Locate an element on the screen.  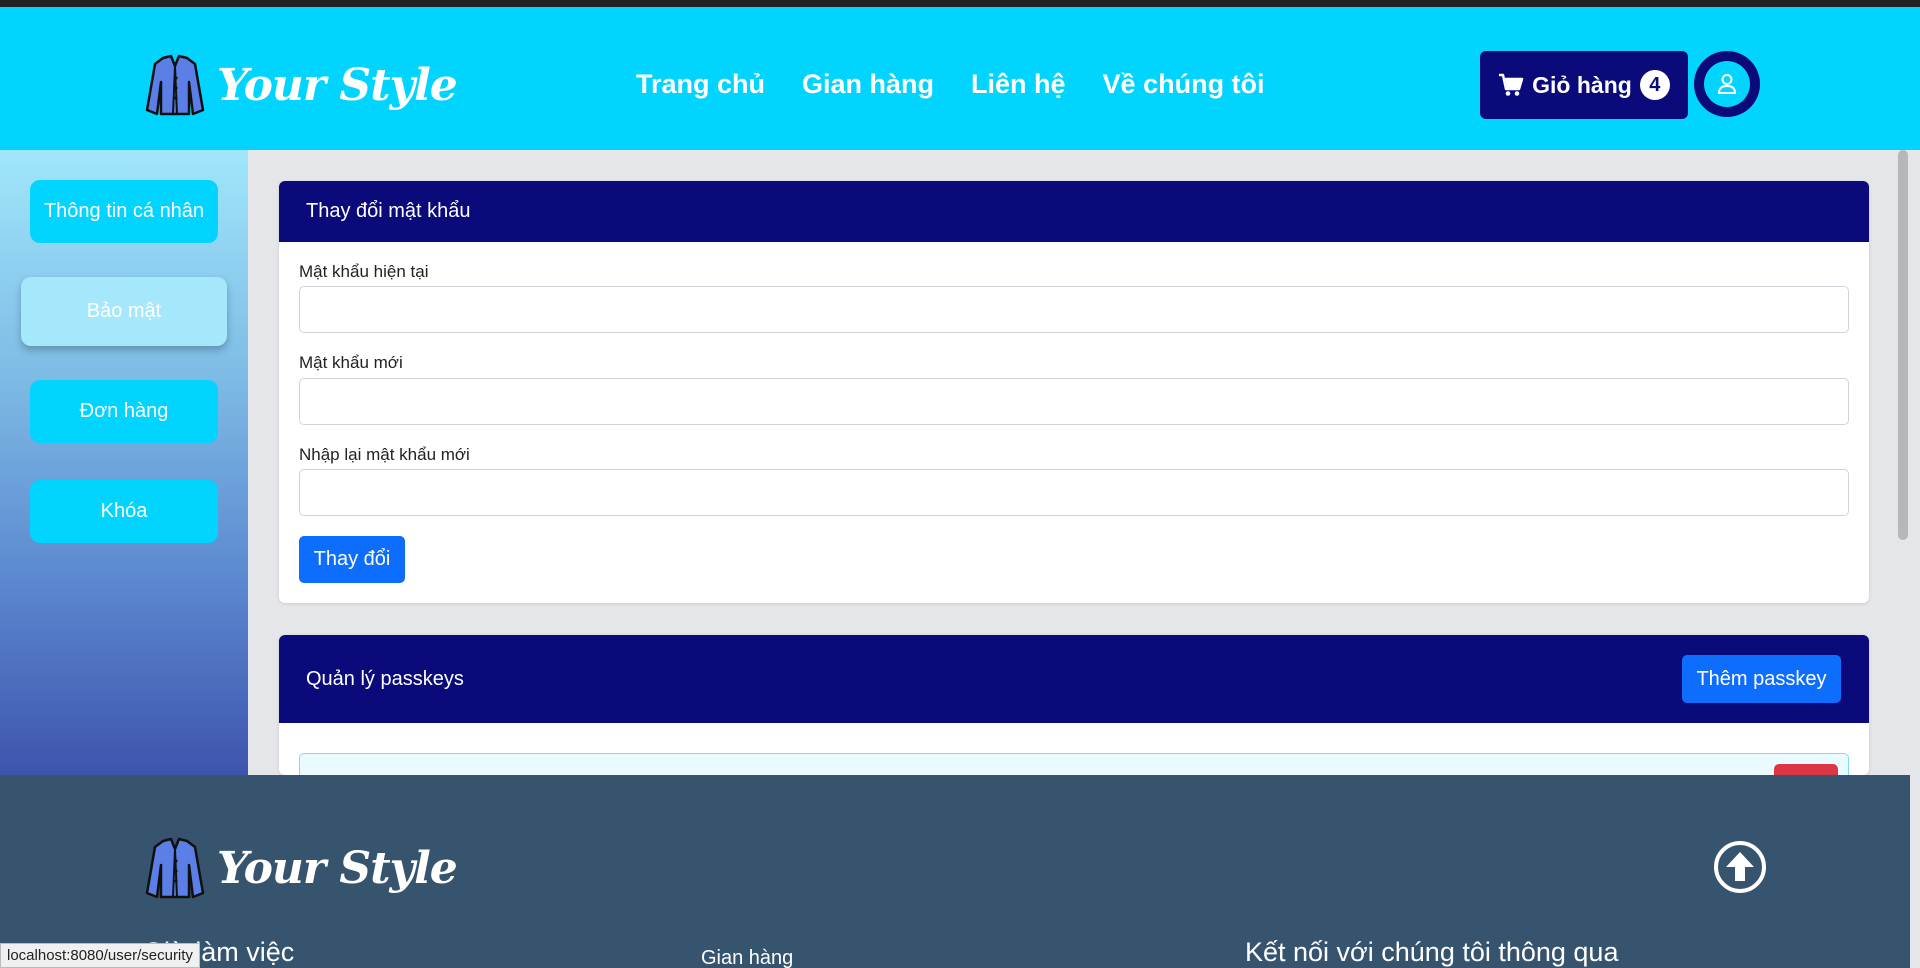
brand-name: Your Style is located at coordinates (337, 85).